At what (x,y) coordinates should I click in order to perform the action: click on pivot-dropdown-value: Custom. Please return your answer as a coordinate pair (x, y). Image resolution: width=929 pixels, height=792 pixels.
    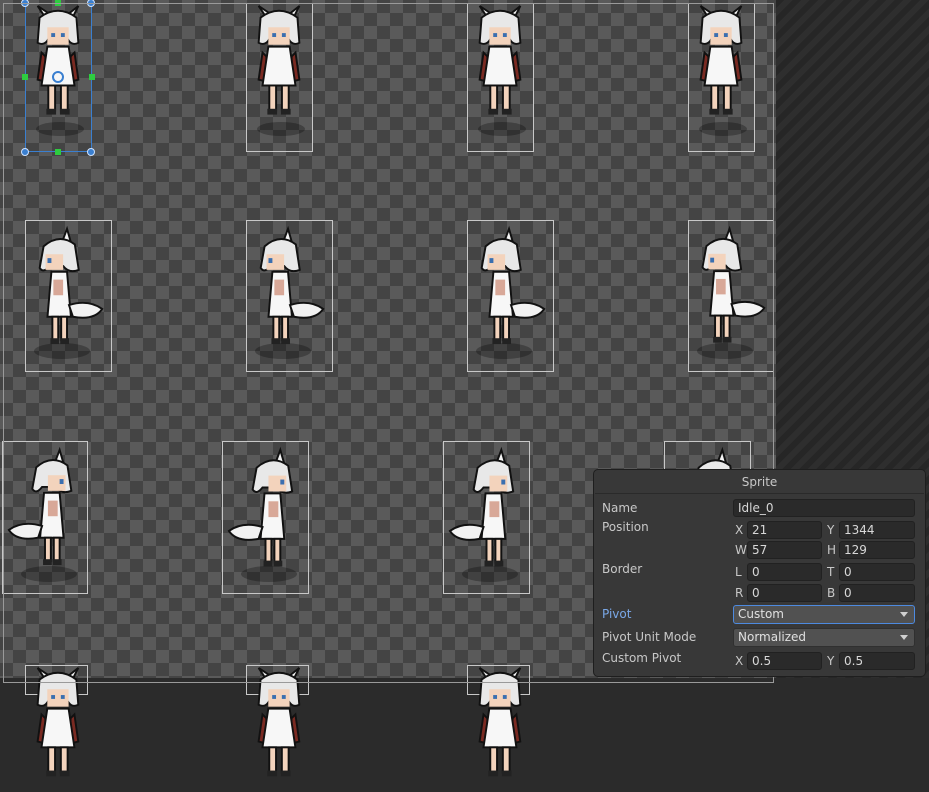
    Looking at the image, I should click on (761, 614).